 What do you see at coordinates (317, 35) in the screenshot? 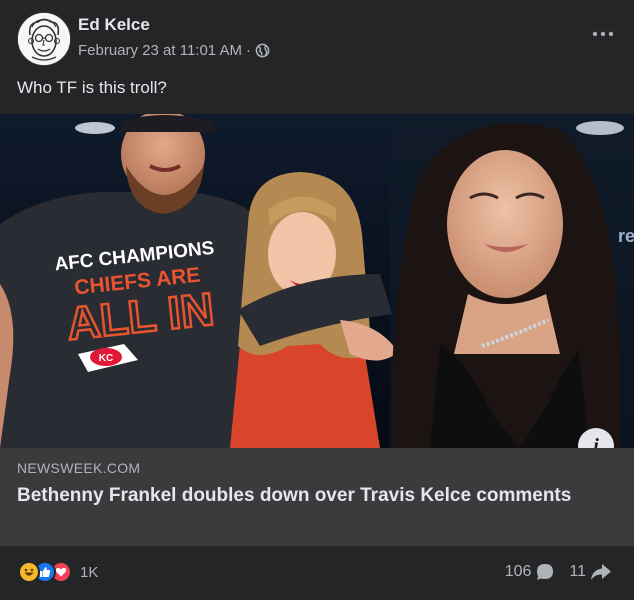
I see `post-header: Ed Kelce February 23 at 11:01 AM ·` at bounding box center [317, 35].